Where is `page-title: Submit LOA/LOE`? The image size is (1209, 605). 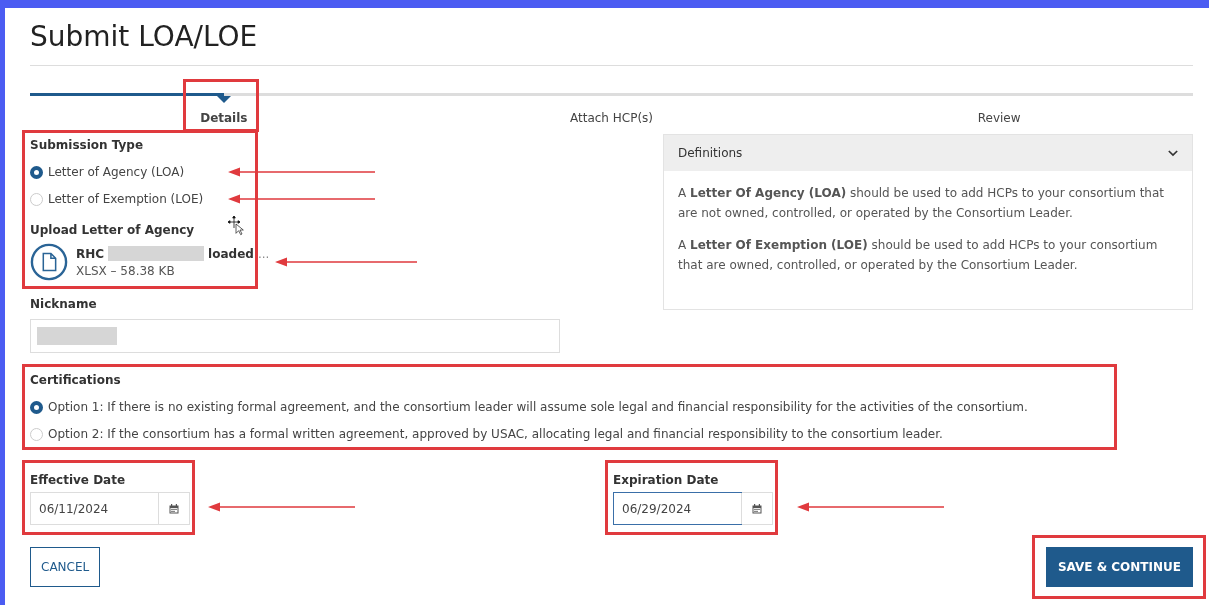 page-title: Submit LOA/LOE is located at coordinates (611, 37).